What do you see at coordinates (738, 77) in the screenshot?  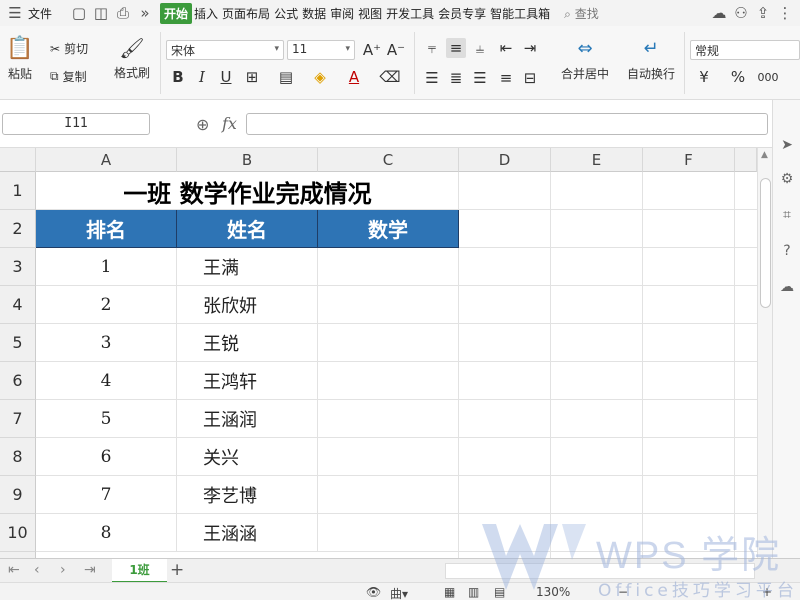 I see `percent-button: %` at bounding box center [738, 77].